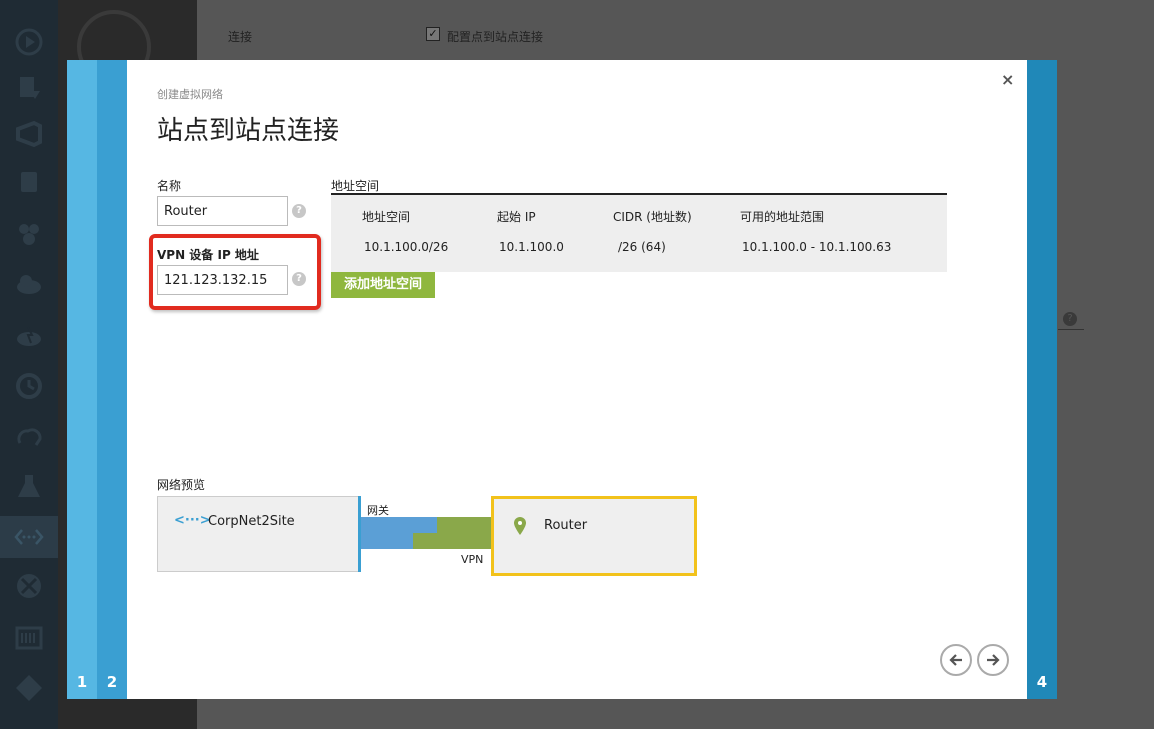  Describe the element at coordinates (817, 247) in the screenshot. I see `cell-usable-range: 10.1.100.0 - 10.1.100.63` at that location.